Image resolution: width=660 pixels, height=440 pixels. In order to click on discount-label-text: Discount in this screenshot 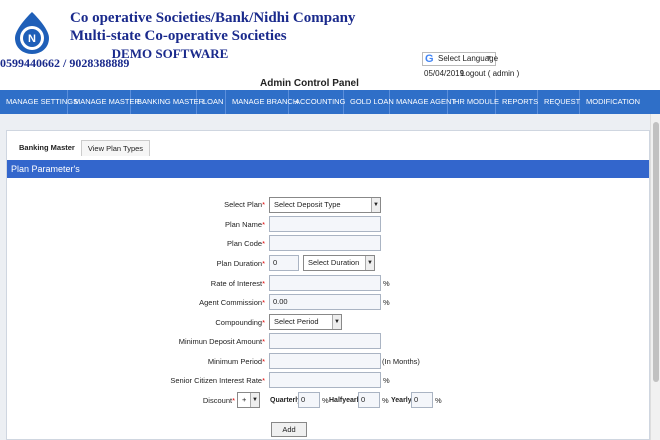, I will do `click(217, 400)`.